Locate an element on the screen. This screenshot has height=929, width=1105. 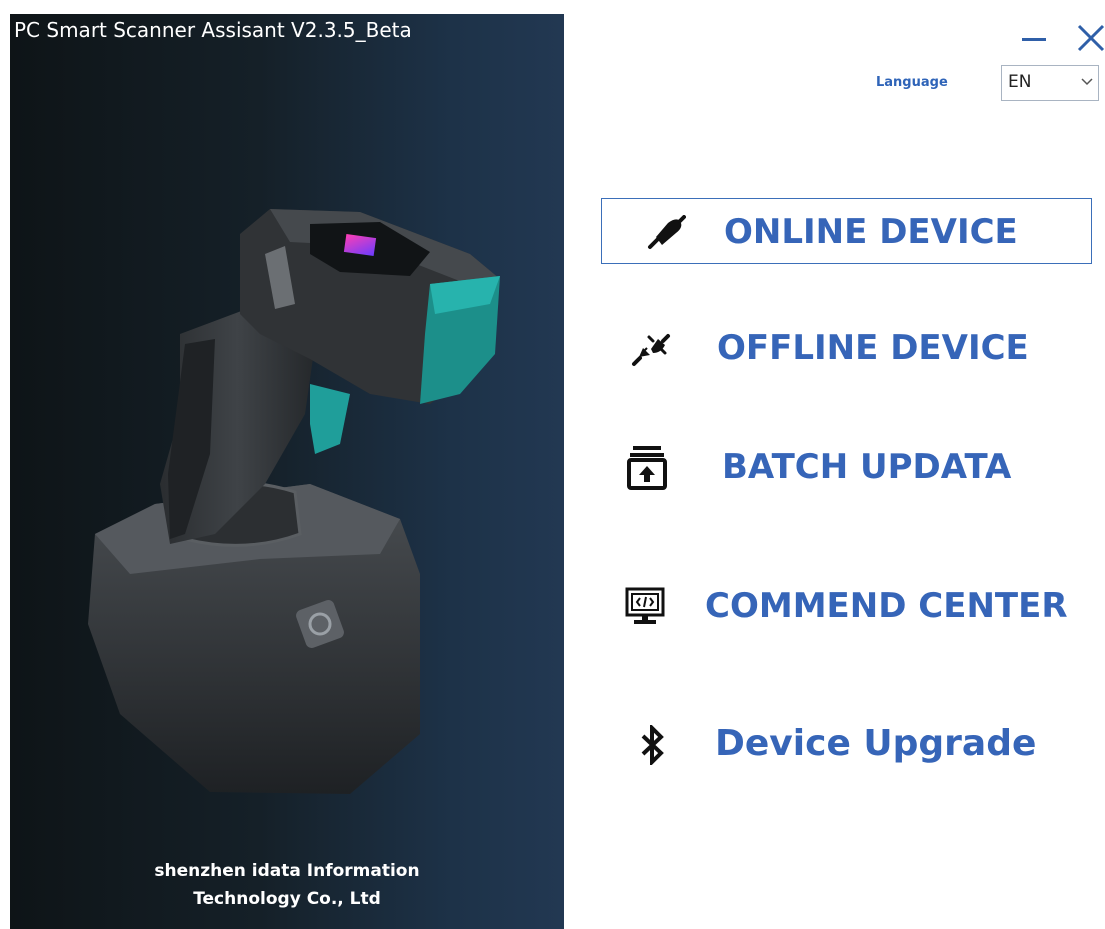
language-label: Language is located at coordinates (912, 82).